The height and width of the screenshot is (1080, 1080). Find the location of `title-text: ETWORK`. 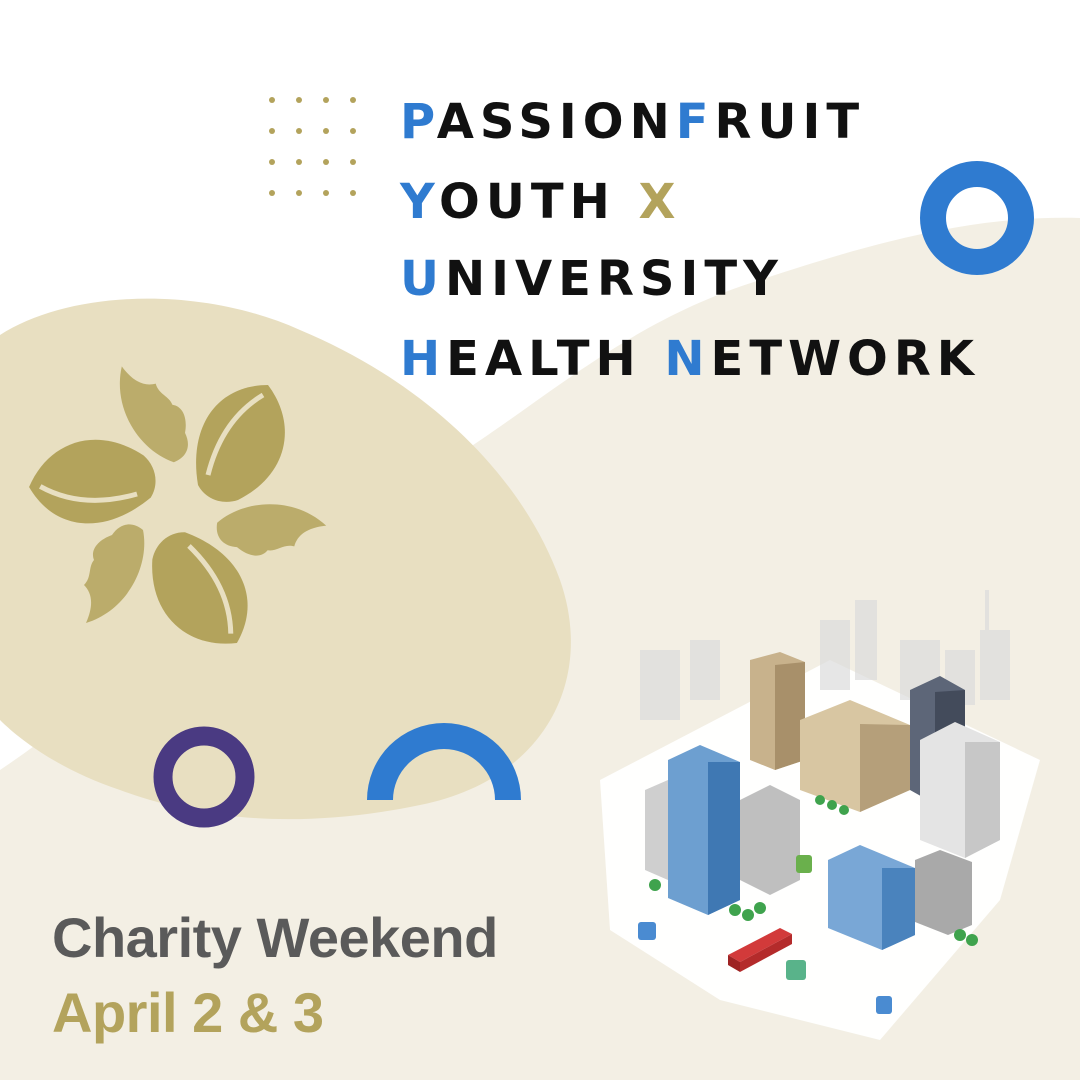

title-text: ETWORK is located at coordinates (845, 359).